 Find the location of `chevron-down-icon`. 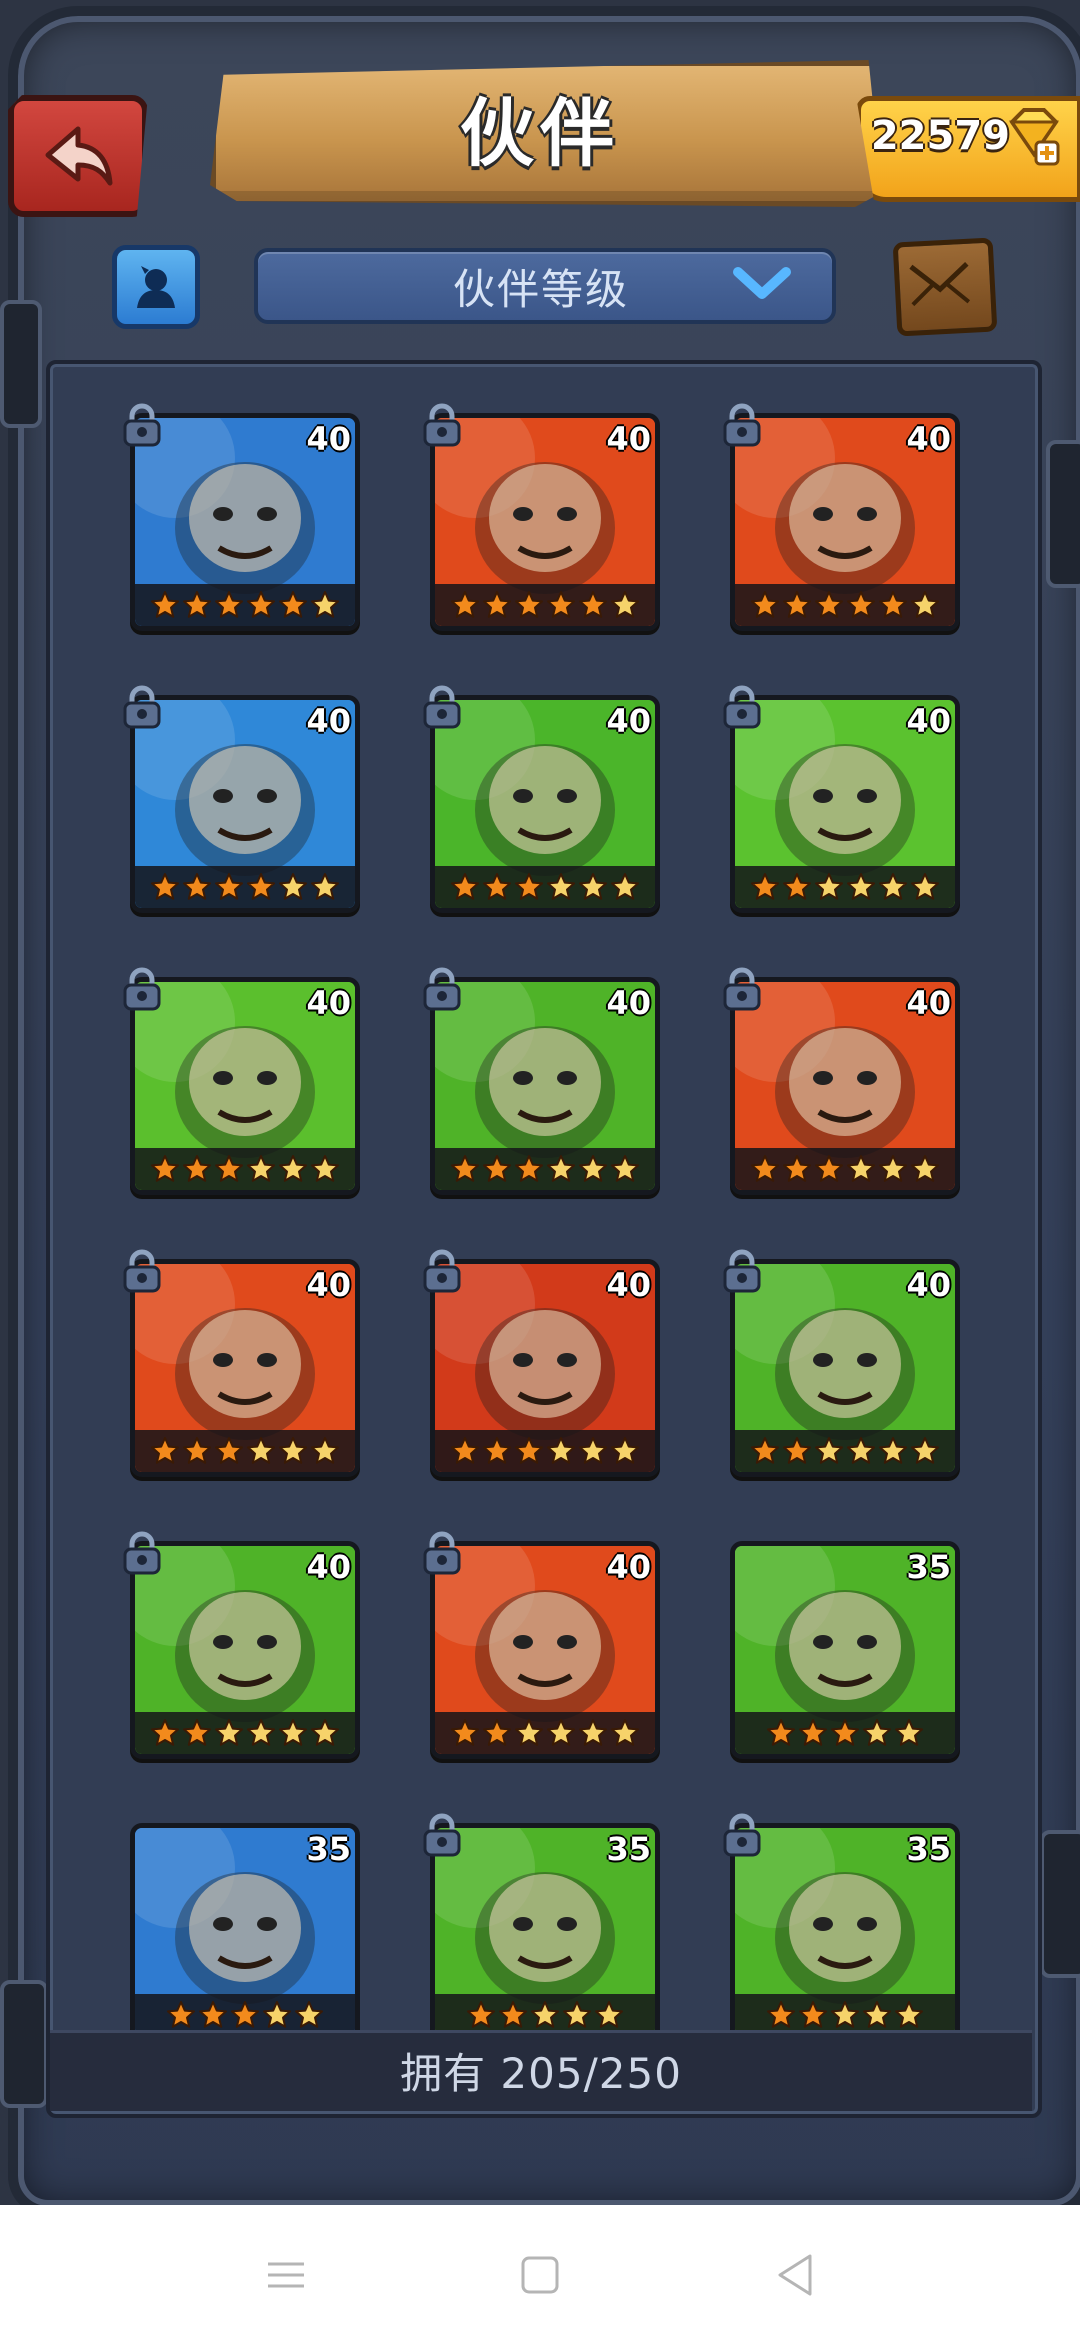

chevron-down-icon is located at coordinates (762, 284).